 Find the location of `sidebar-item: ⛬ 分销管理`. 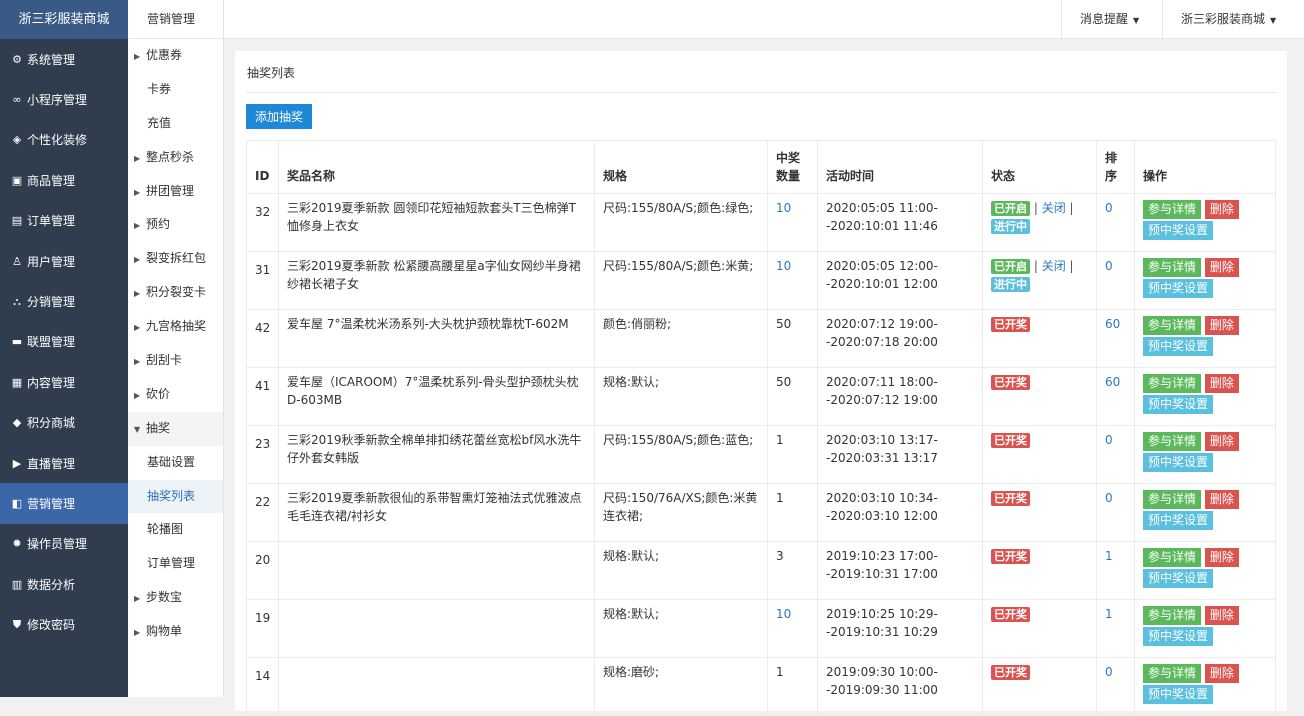

sidebar-item: ⛬ 分销管理 is located at coordinates (64, 301).